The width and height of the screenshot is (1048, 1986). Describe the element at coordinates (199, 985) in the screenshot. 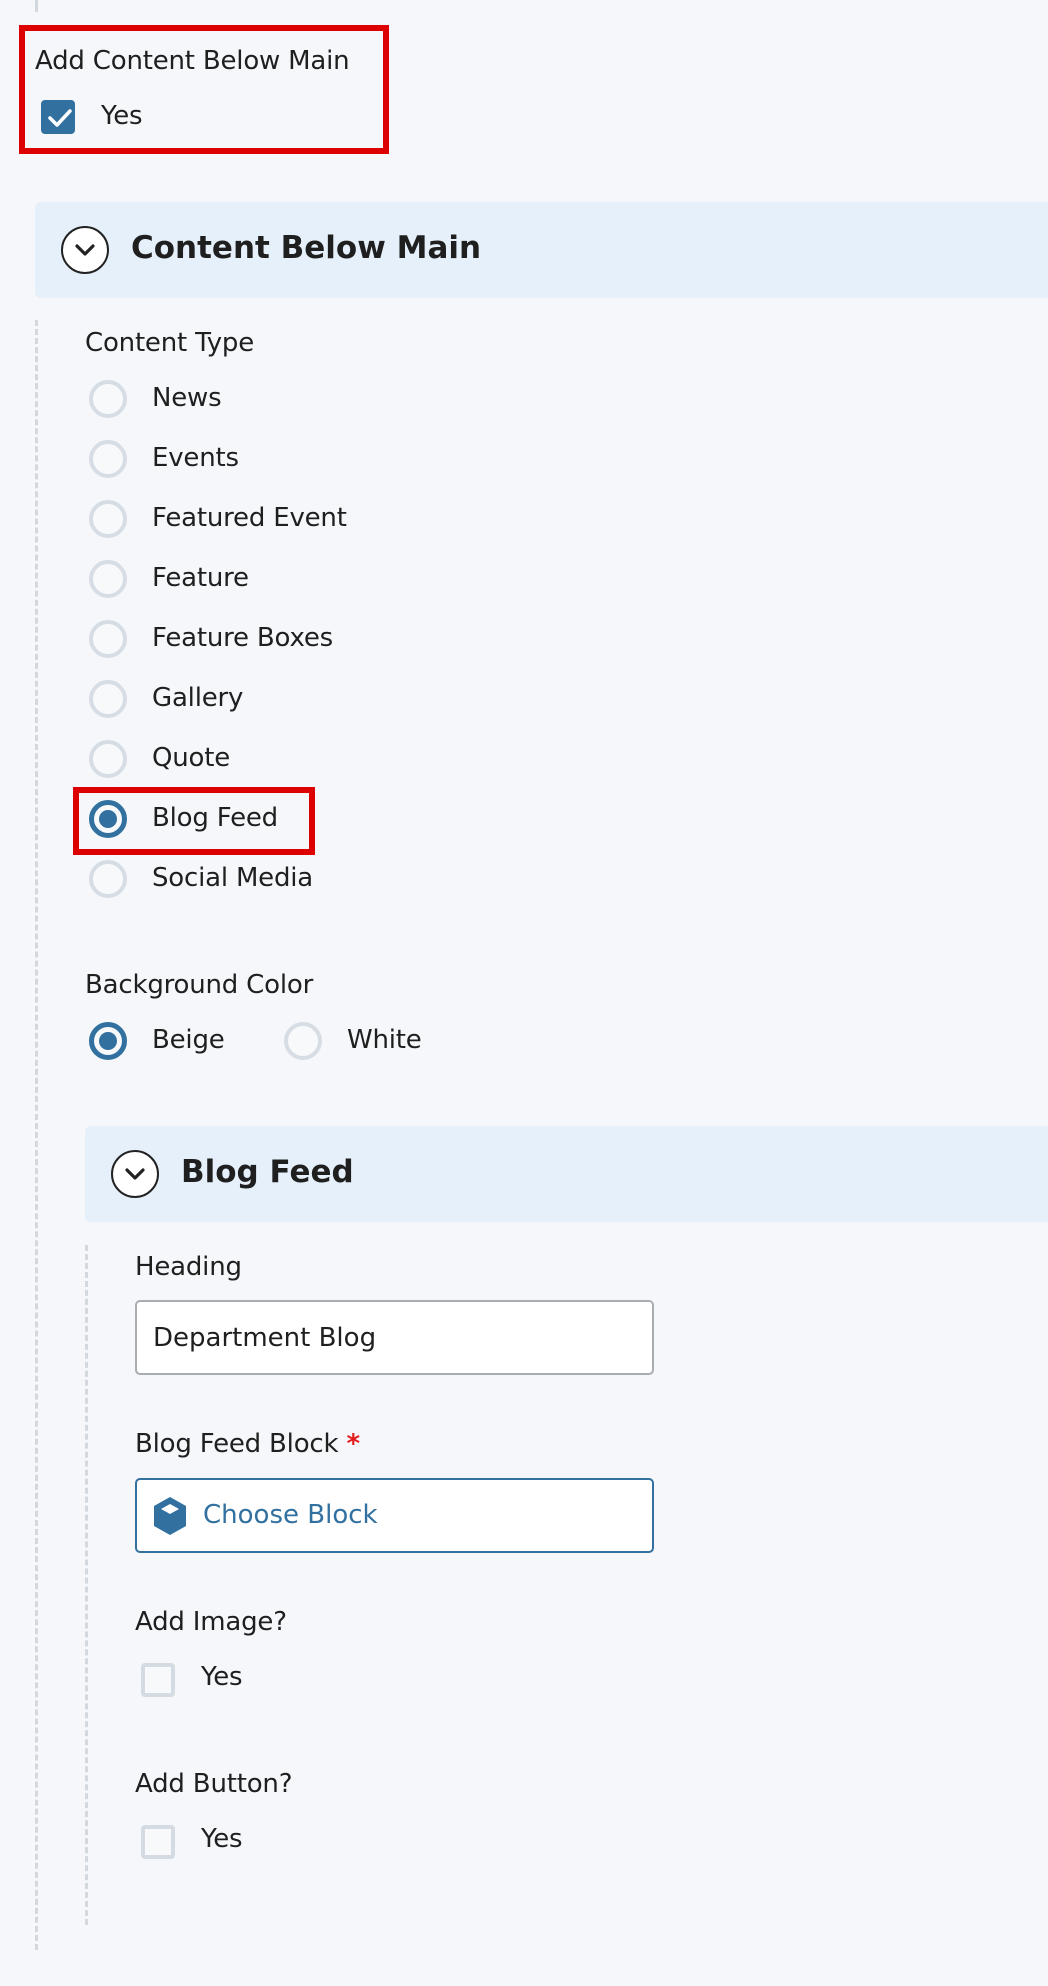

I see `background-color-label: Background Color` at that location.